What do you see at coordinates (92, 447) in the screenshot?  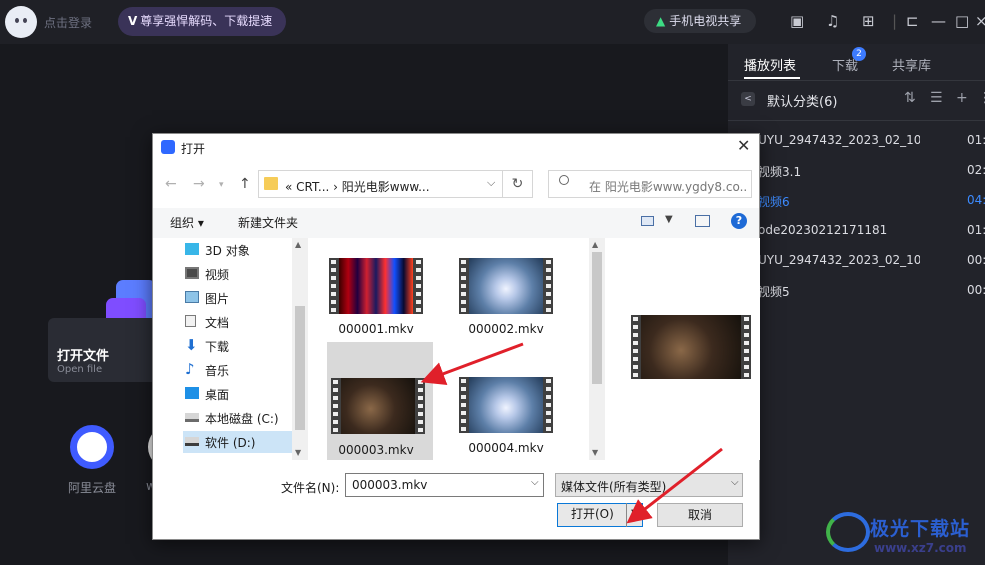 I see `aliyun-icon` at bounding box center [92, 447].